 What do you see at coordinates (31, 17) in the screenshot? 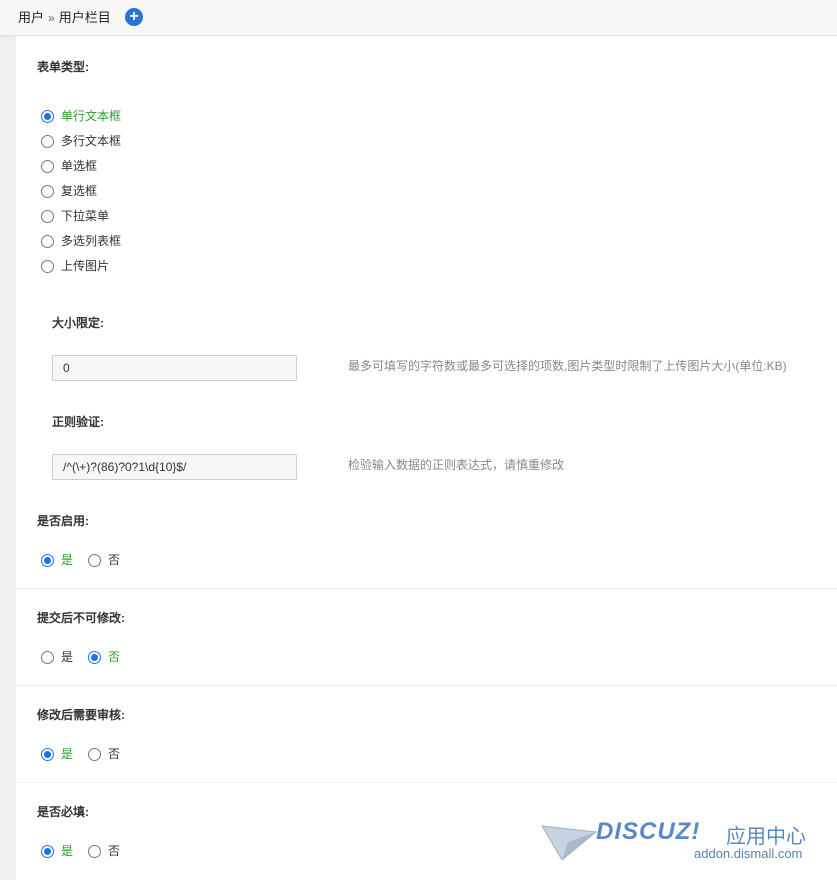
I see `breadcrumb-root: 用户` at bounding box center [31, 17].